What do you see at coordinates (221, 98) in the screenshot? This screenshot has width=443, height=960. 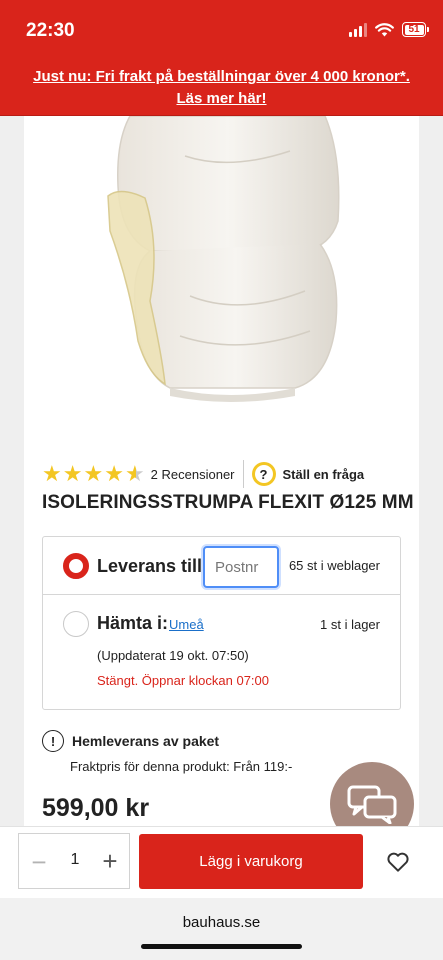 I see `promo-link-line2: Läs mer här!` at bounding box center [221, 98].